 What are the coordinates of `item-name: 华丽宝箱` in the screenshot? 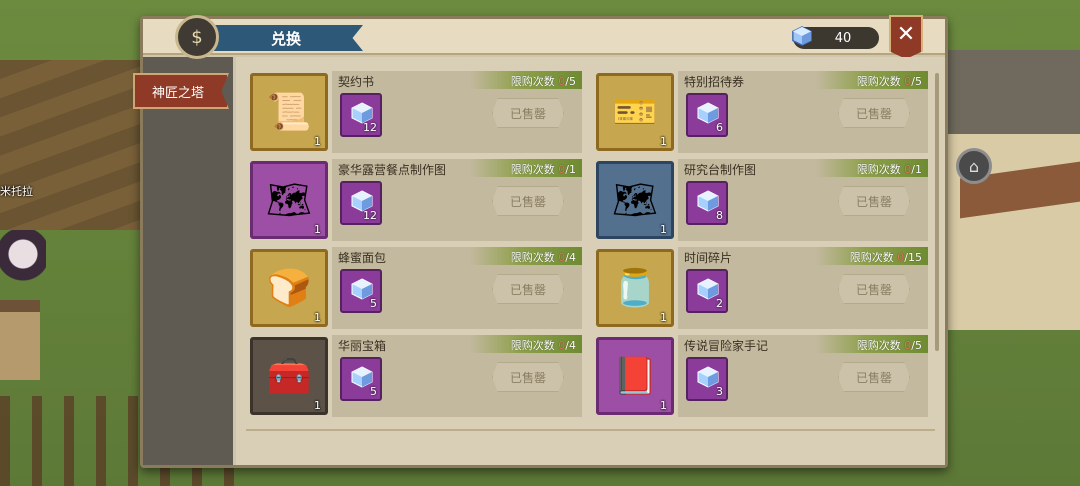 It's located at (362, 346).